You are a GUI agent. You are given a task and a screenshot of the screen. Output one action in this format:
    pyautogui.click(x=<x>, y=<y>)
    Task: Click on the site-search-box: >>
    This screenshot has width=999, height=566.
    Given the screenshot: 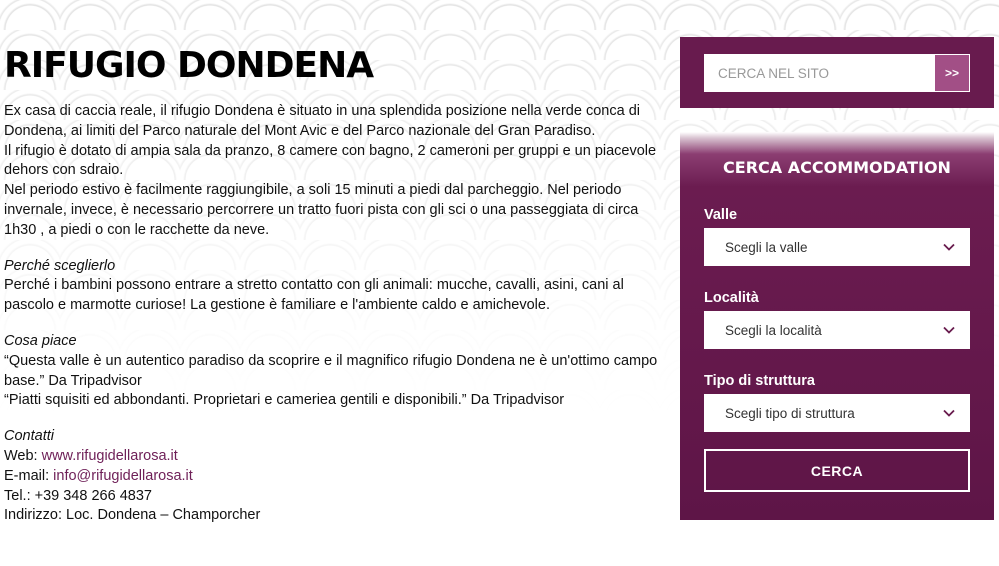 What is the action you would take?
    pyautogui.click(x=837, y=72)
    